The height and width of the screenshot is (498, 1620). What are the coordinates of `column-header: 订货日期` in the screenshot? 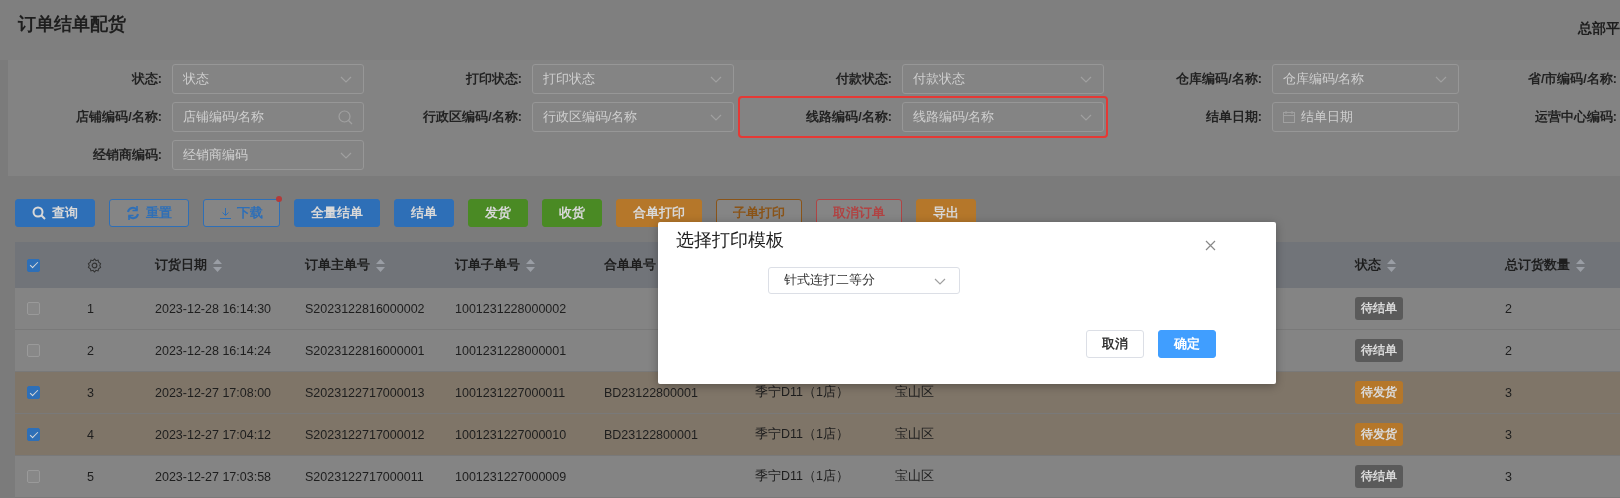 It's located at (181, 265).